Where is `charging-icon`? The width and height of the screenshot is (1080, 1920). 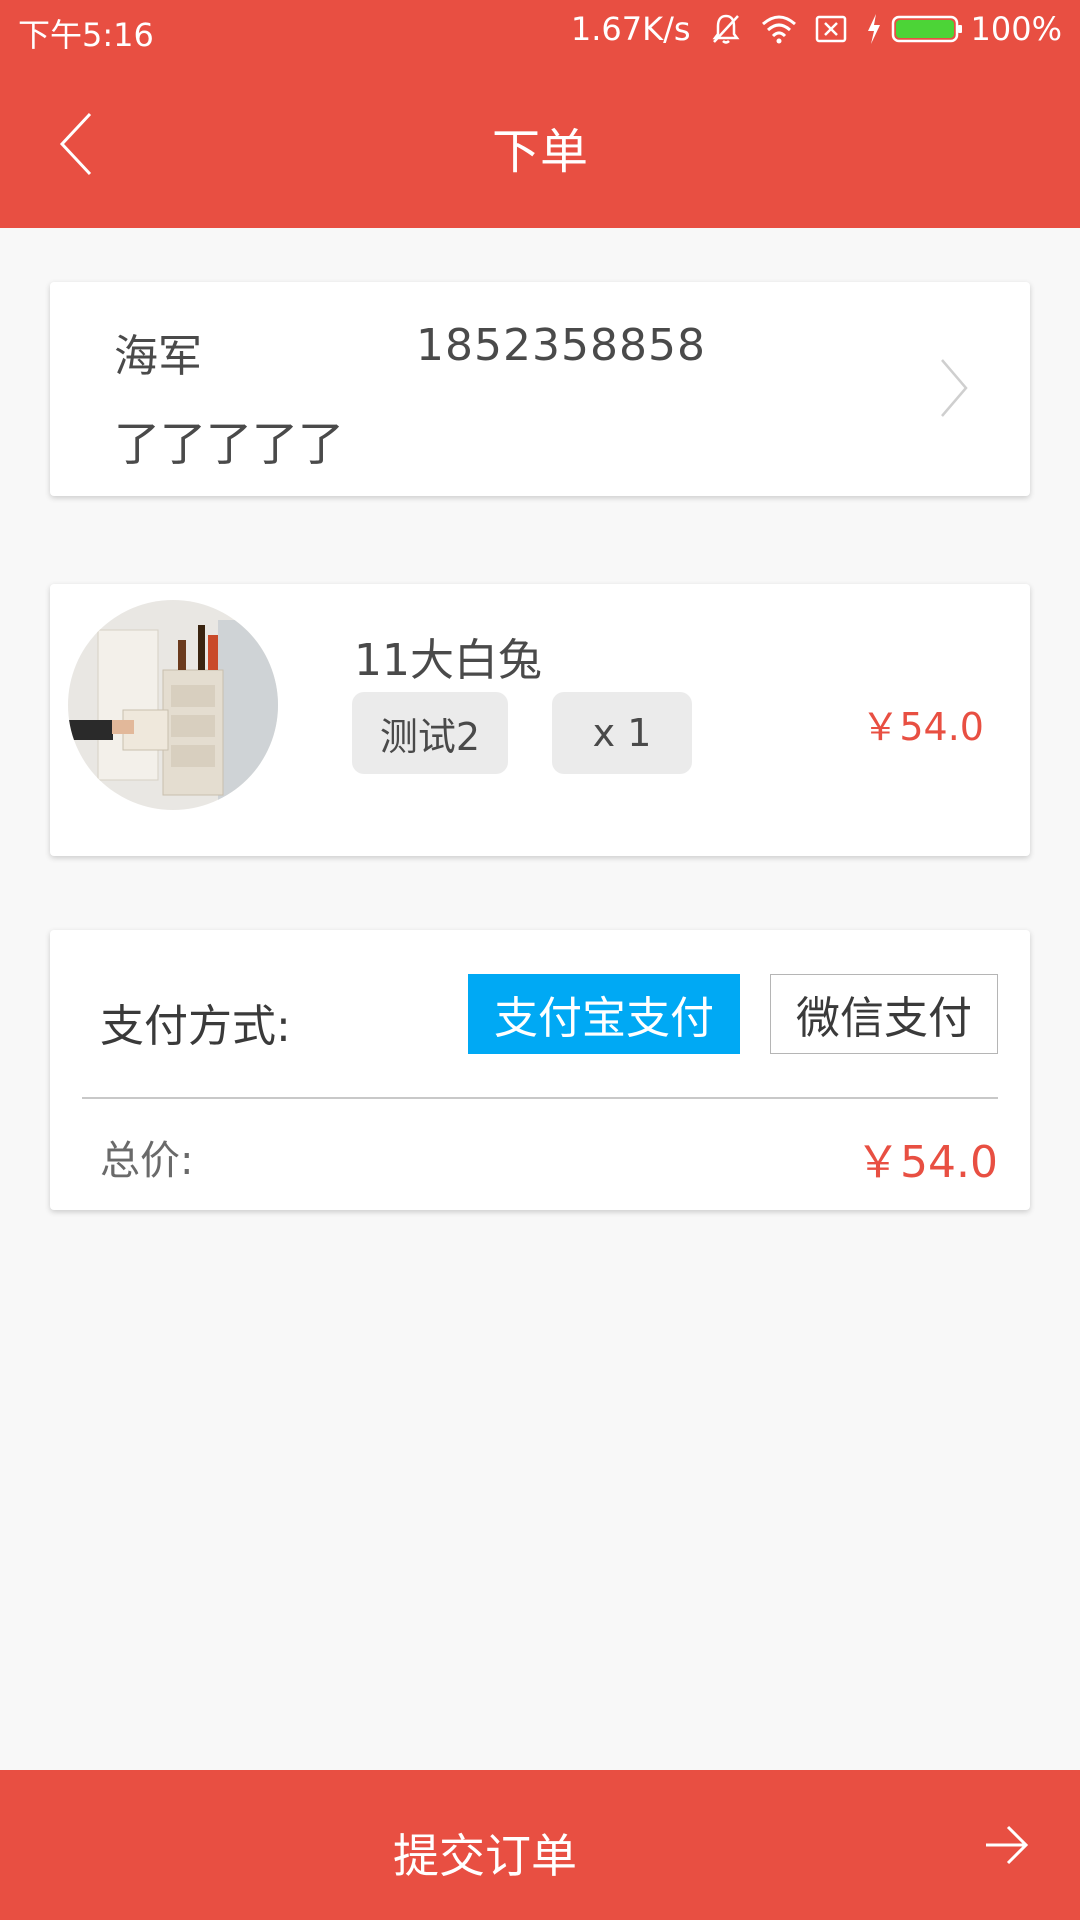 charging-icon is located at coordinates (873, 29).